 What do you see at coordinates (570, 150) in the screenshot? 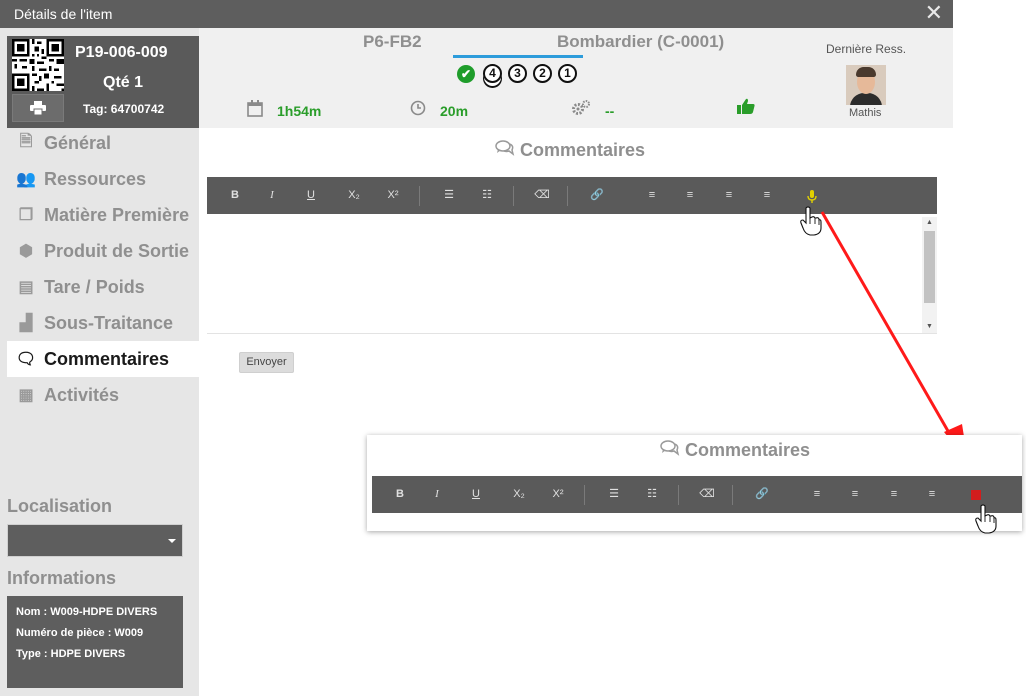
I see `comments-title: Commentaires` at bounding box center [570, 150].